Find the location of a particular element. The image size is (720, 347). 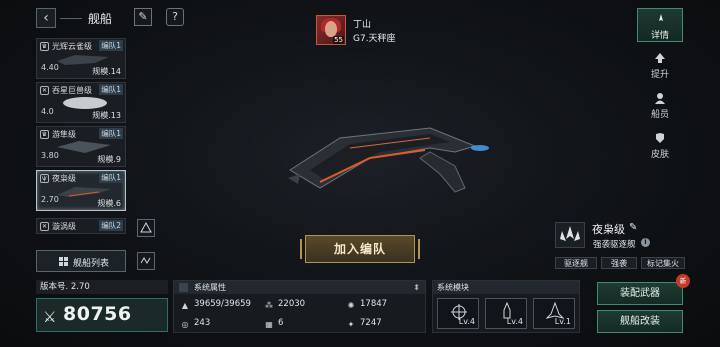

attr-armor: 22030 is located at coordinates (292, 304).